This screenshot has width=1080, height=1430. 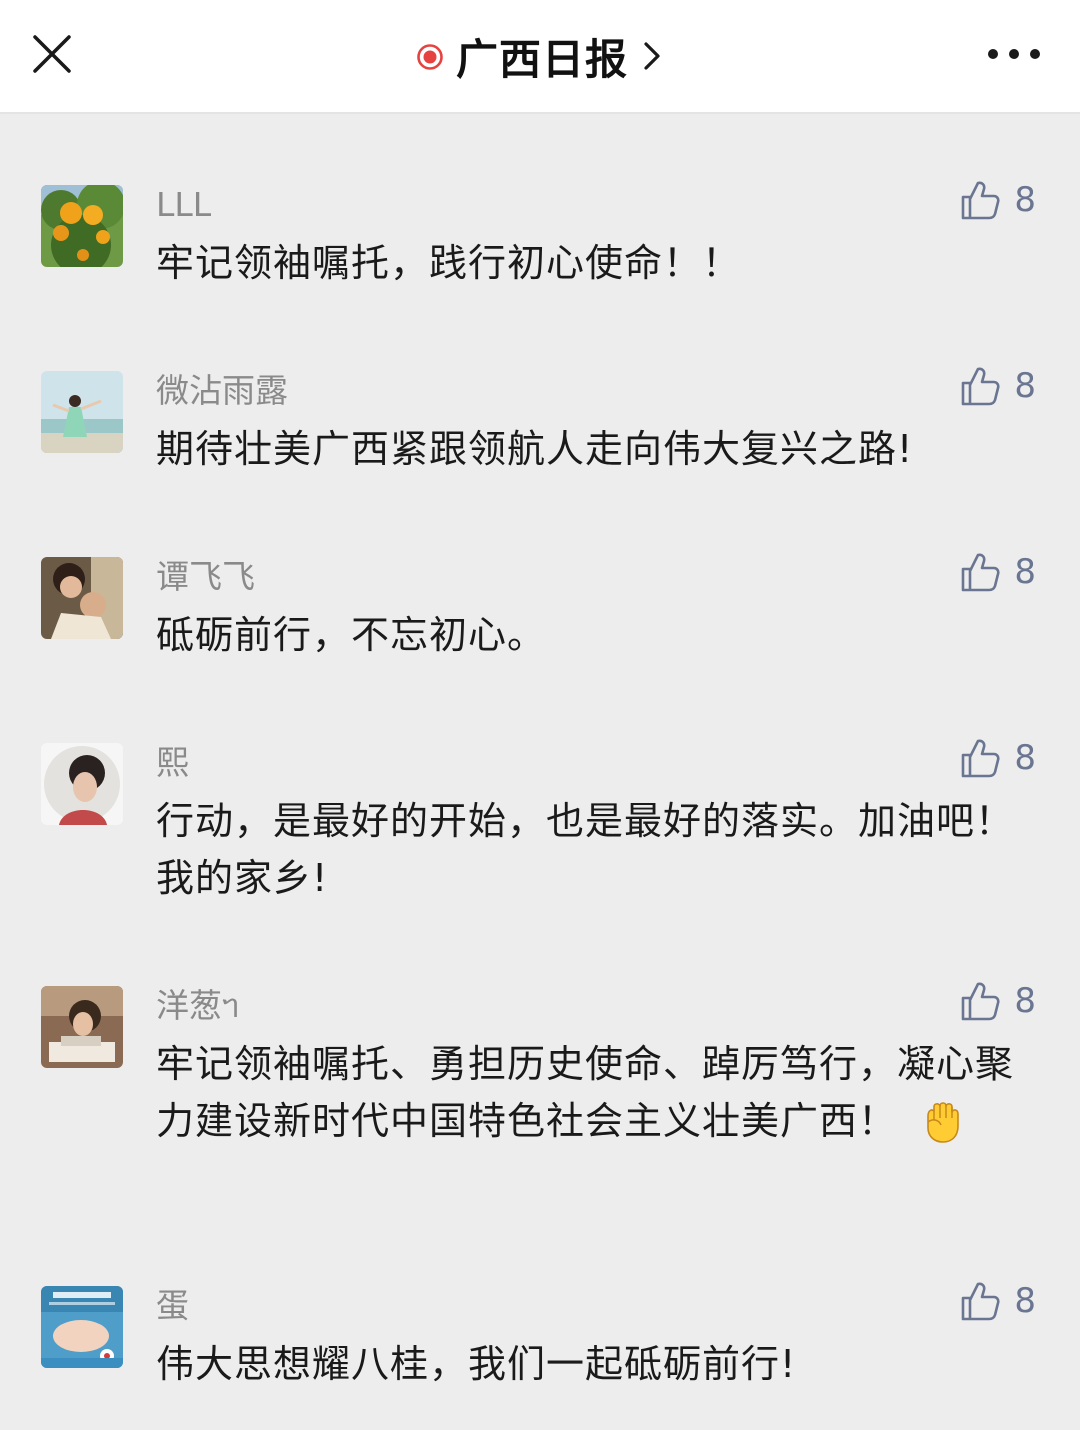 I want to click on comment-text: 期待壮美广西紧跟领航人走向伟大复兴之路!, so click(x=535, y=449).